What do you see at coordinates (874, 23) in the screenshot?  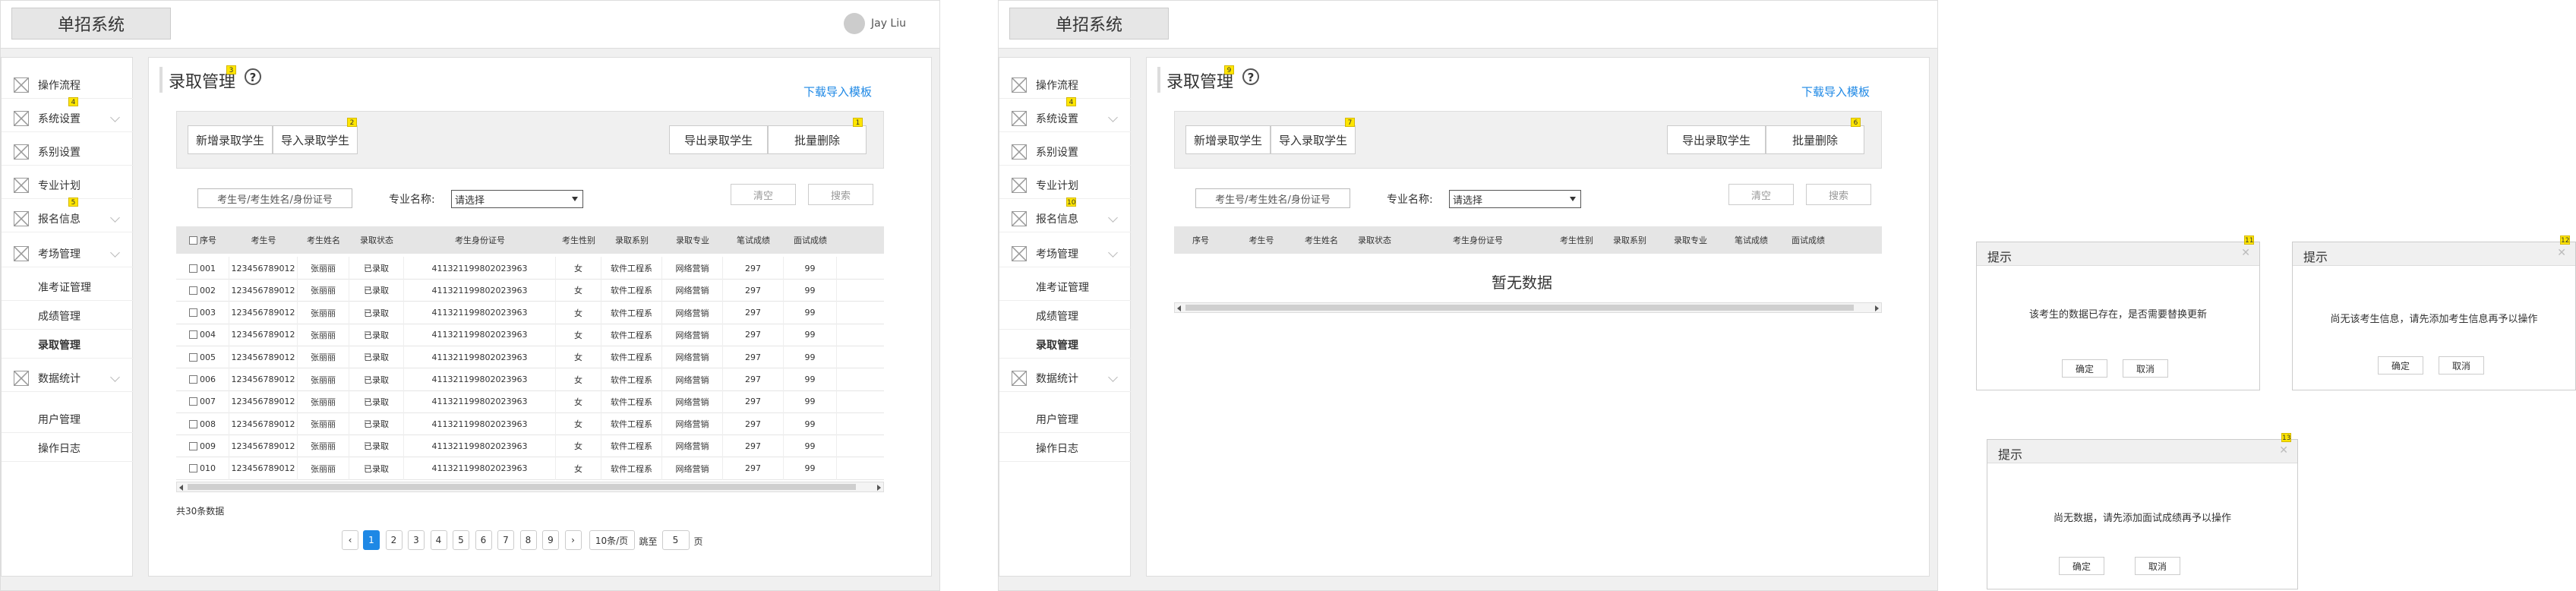 I see `user-menu: Jay Liu` at bounding box center [874, 23].